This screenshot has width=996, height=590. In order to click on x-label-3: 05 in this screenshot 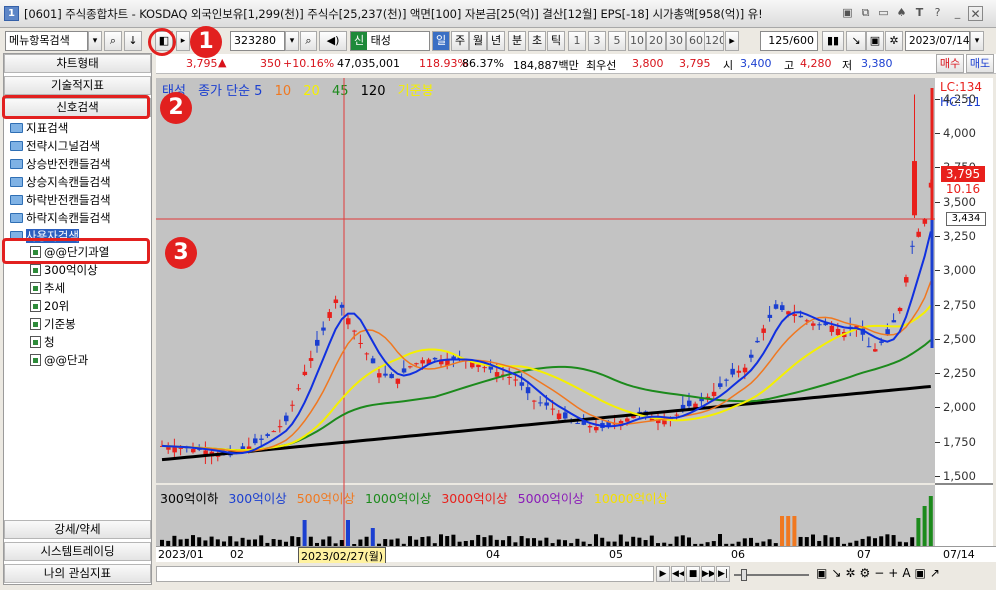, I will do `click(616, 554)`.